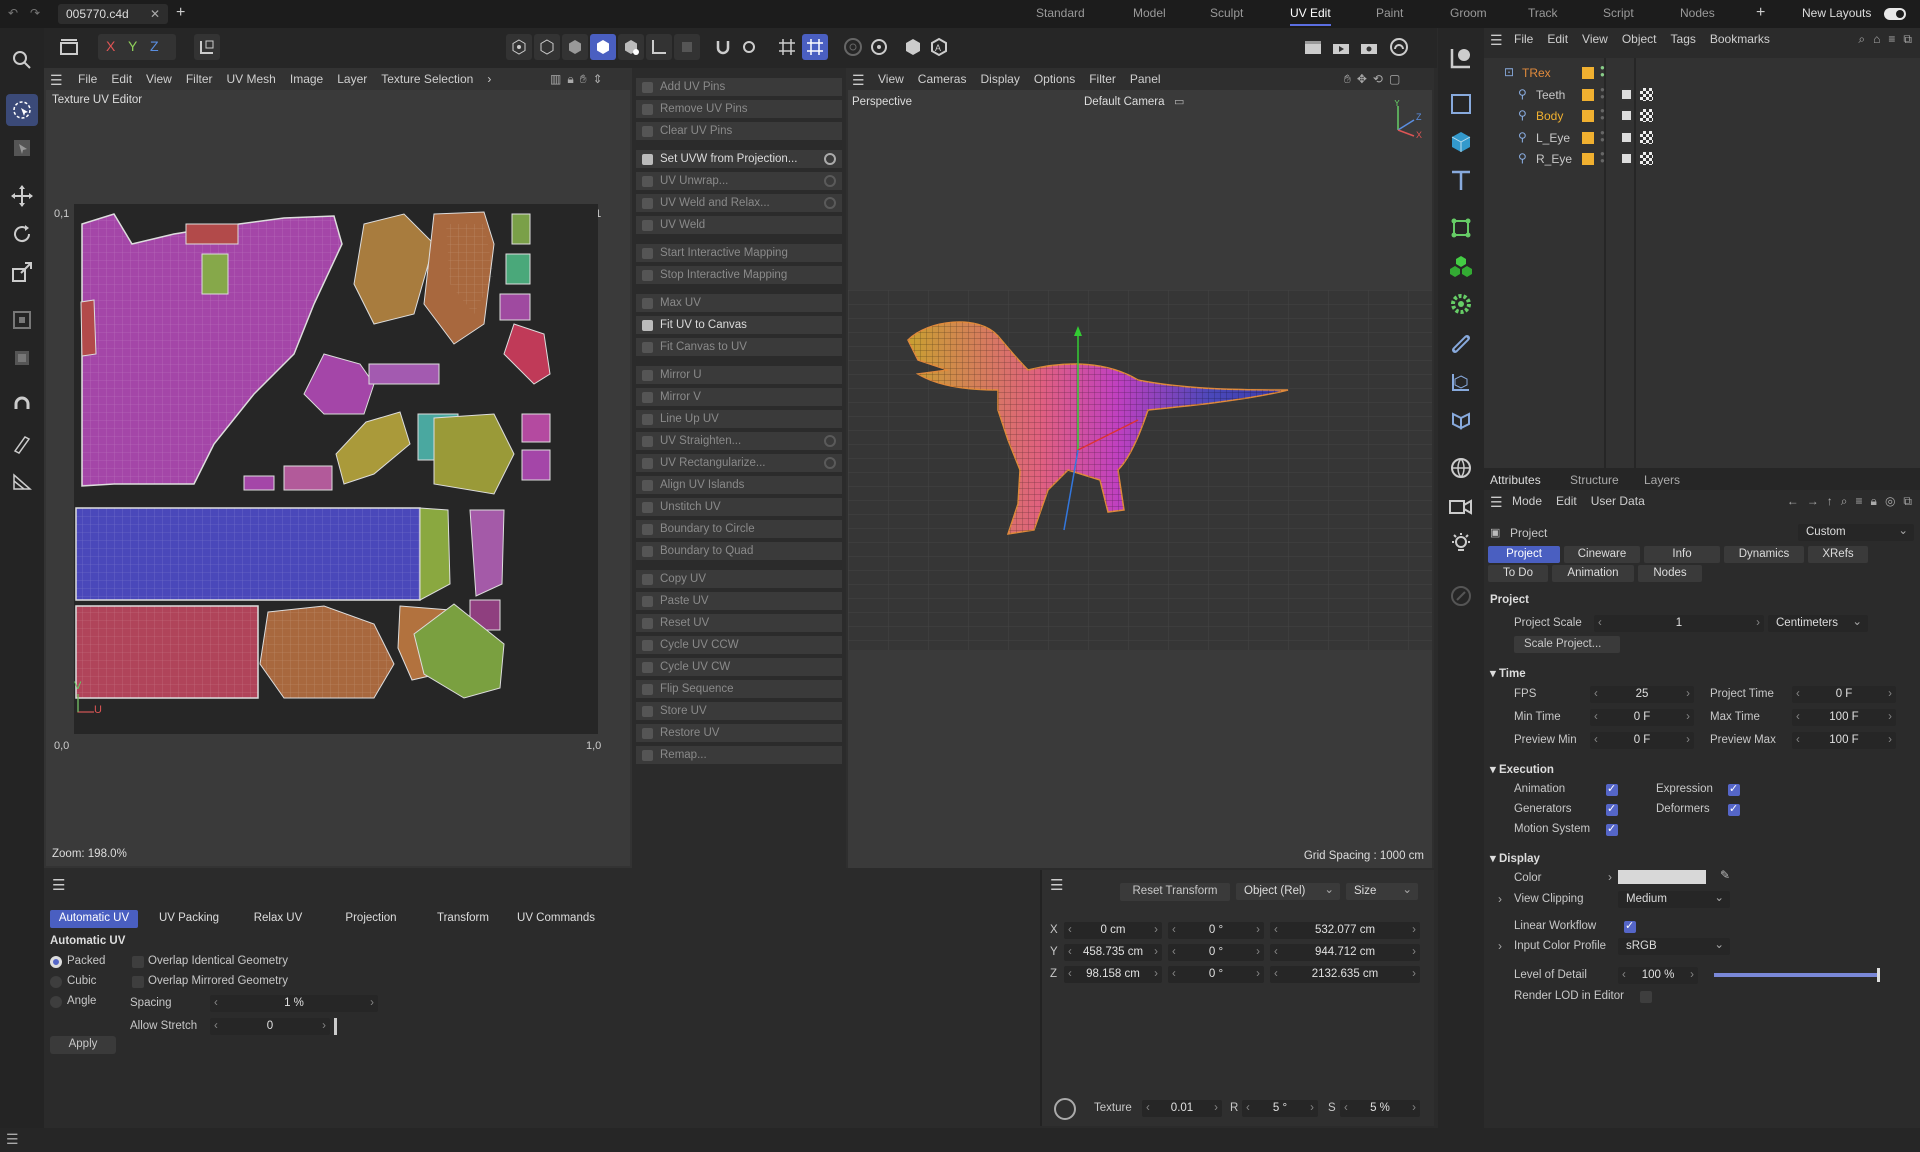 Image resolution: width=1920 pixels, height=1152 pixels. Describe the element at coordinates (1461, 142) in the screenshot. I see `cube-icon` at that location.